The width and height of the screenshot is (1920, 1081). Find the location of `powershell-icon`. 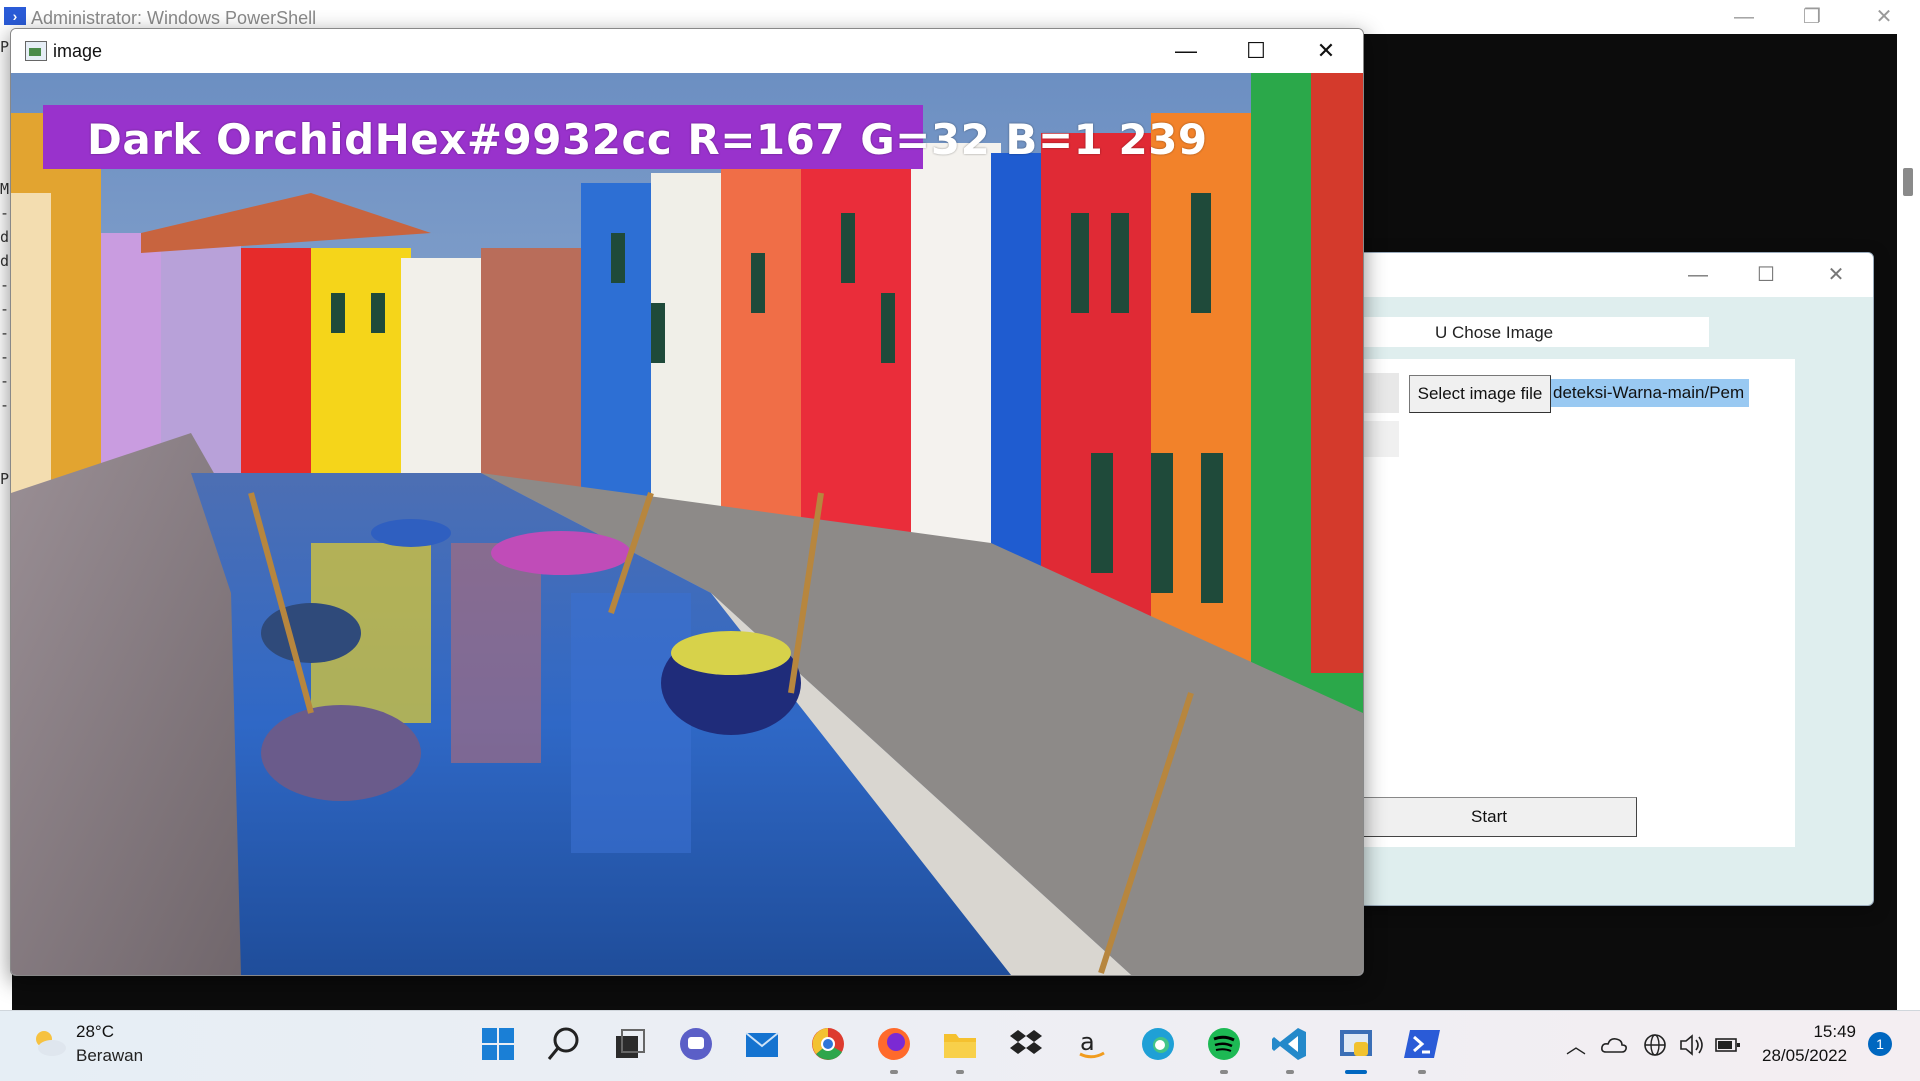

powershell-icon is located at coordinates (1422, 1044).